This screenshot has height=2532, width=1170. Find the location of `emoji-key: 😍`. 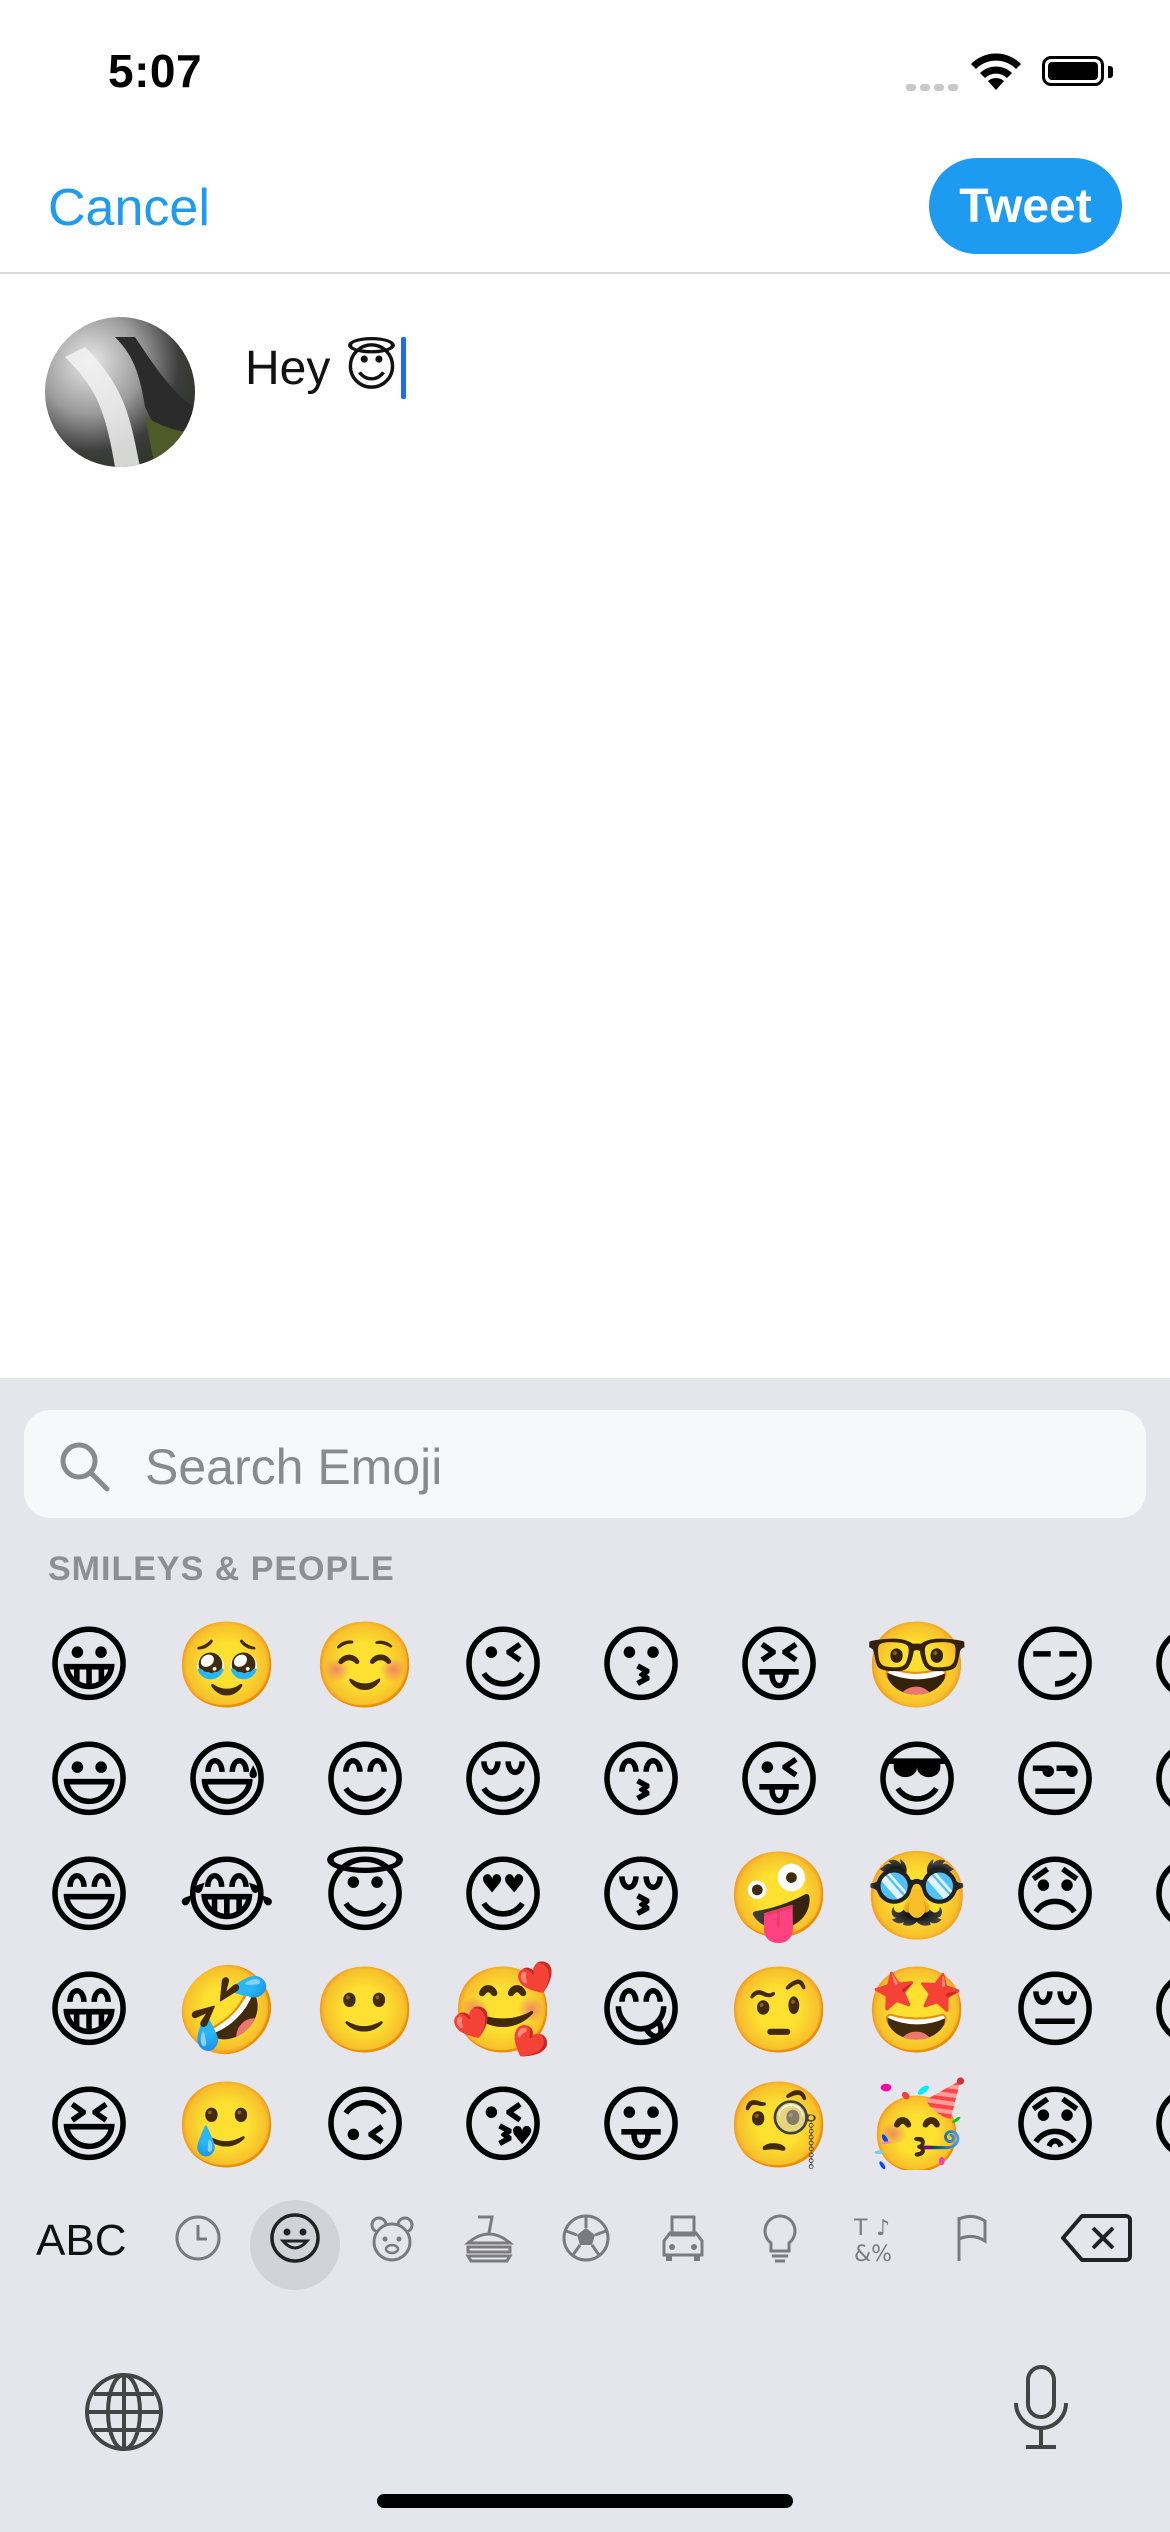

emoji-key: 😍 is located at coordinates (503, 1897).